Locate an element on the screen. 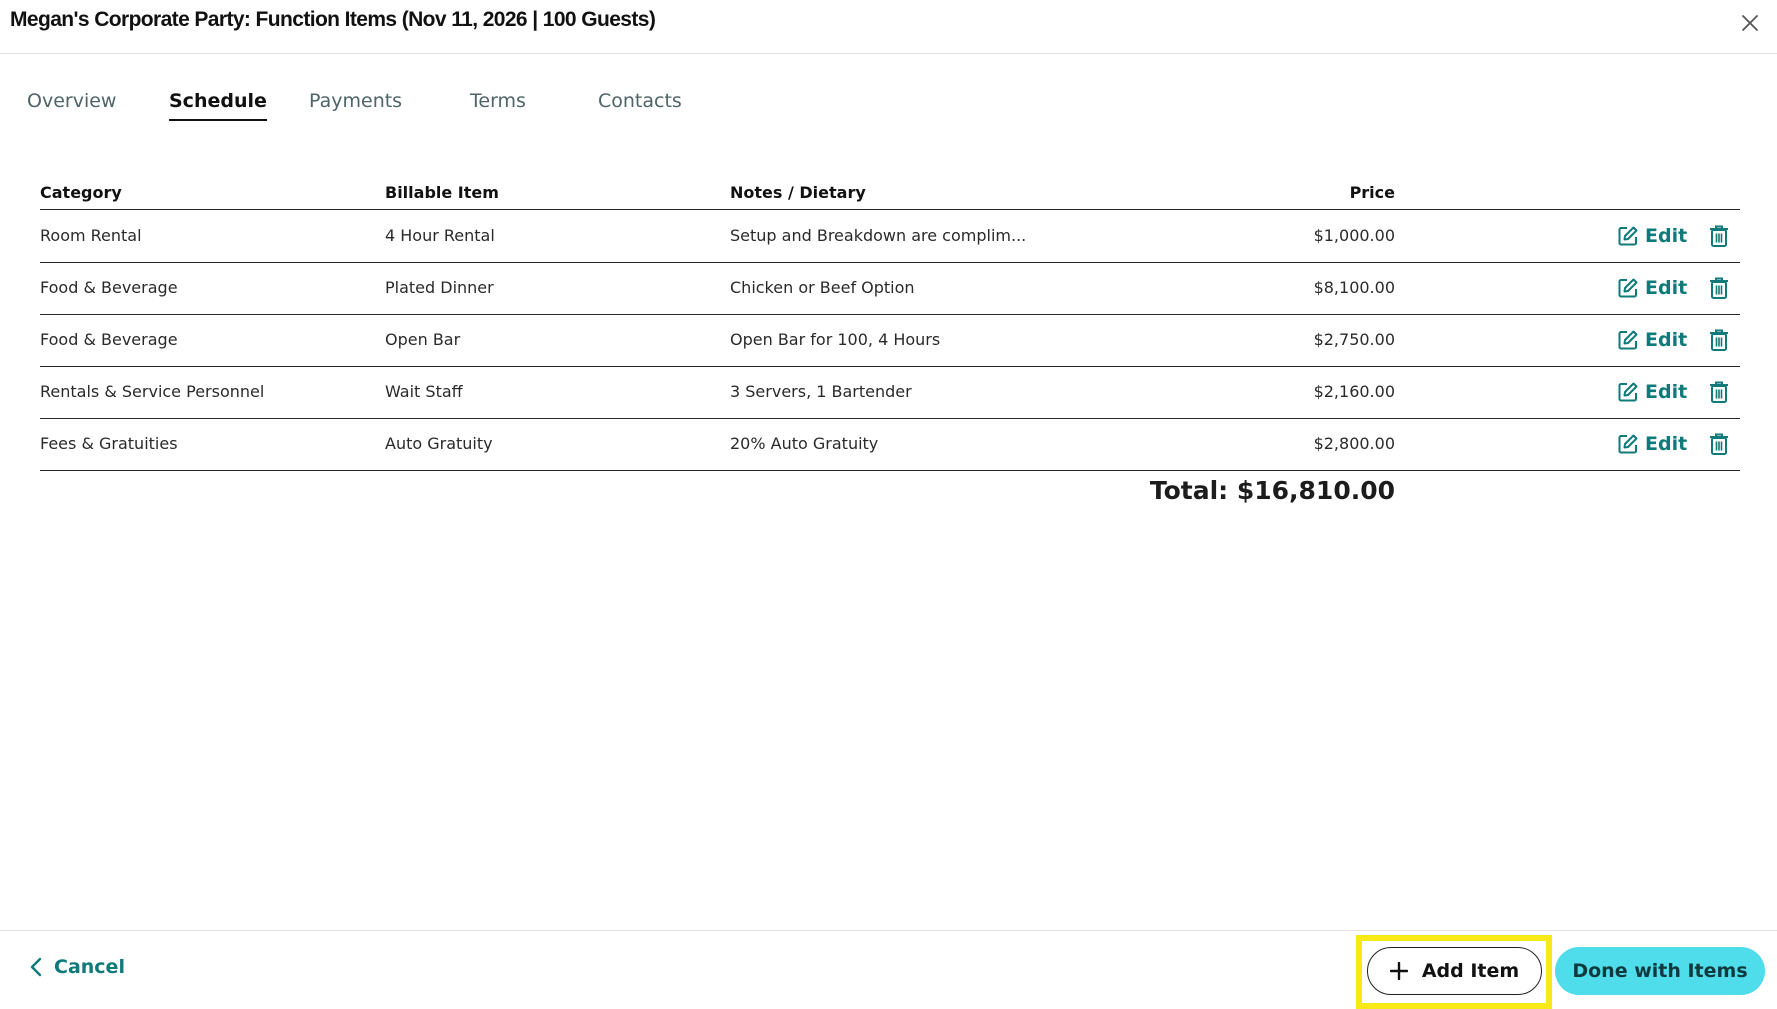 Image resolution: width=1777 pixels, height=1009 pixels. cancel-label: Cancel is located at coordinates (89, 967).